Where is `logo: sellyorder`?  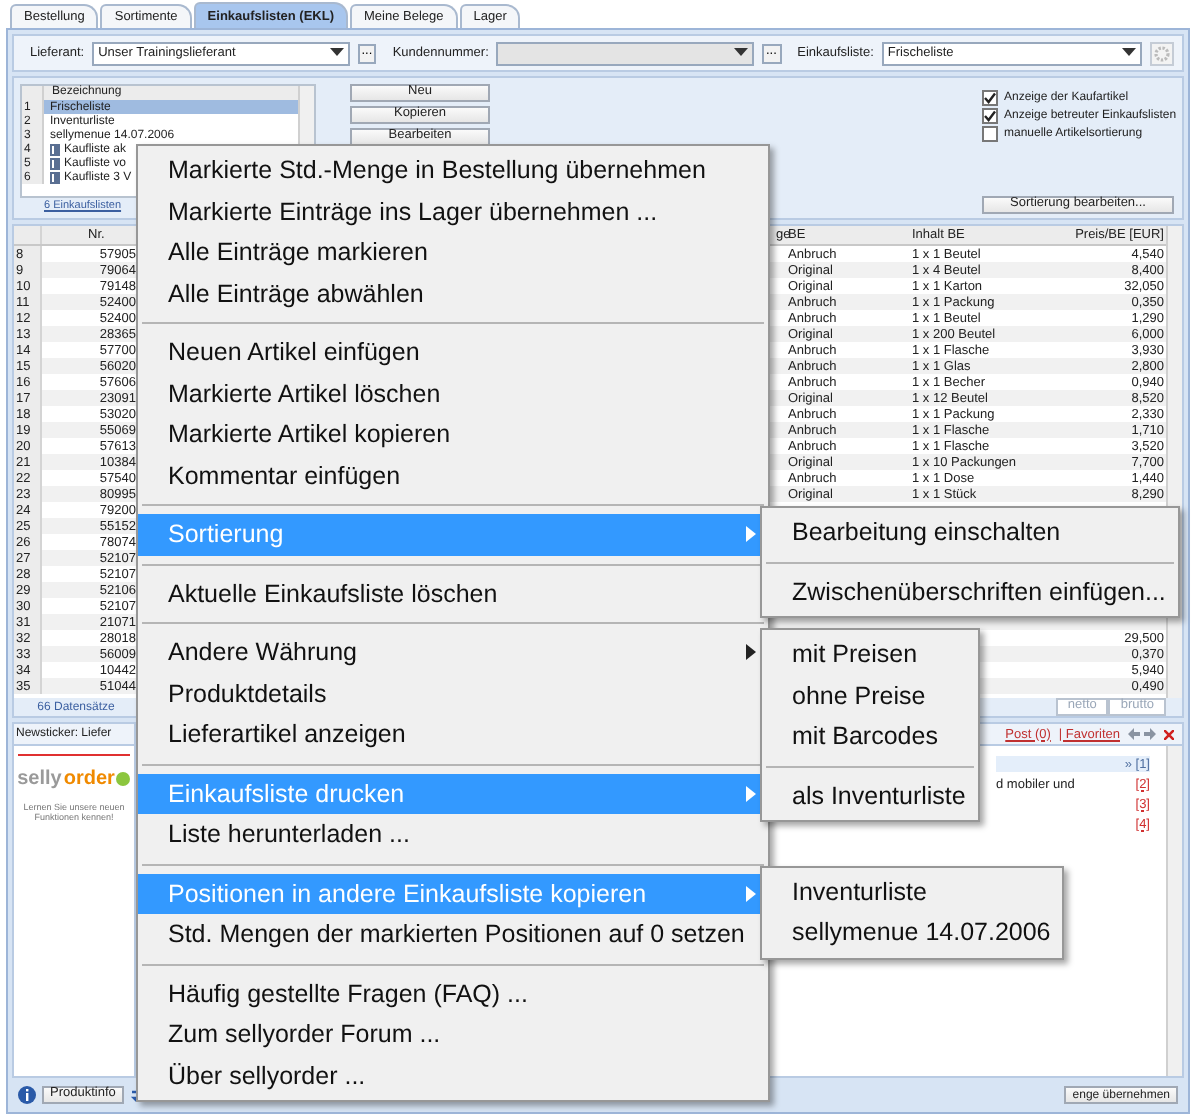
logo: sellyorder is located at coordinates (74, 779).